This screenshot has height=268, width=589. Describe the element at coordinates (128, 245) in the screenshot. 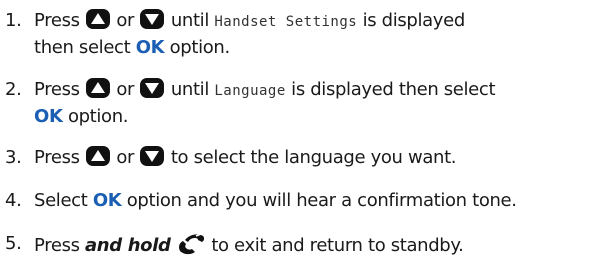

I see `emphasis-text: and hold` at that location.